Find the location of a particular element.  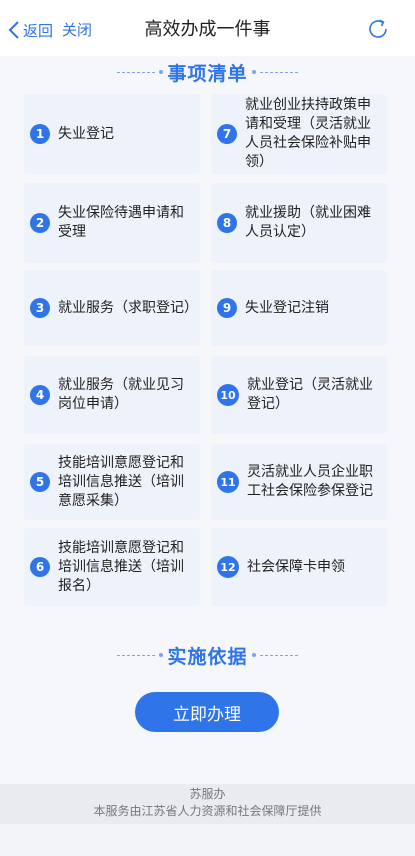

item-label: 失业登记 is located at coordinates (86, 133).